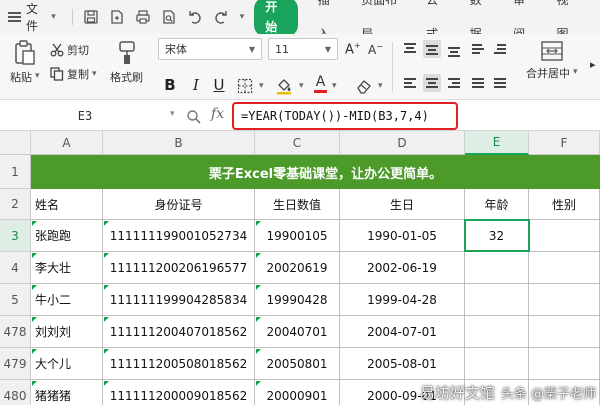 The image size is (600, 405). What do you see at coordinates (221, 17) in the screenshot?
I see `redo-icon` at bounding box center [221, 17].